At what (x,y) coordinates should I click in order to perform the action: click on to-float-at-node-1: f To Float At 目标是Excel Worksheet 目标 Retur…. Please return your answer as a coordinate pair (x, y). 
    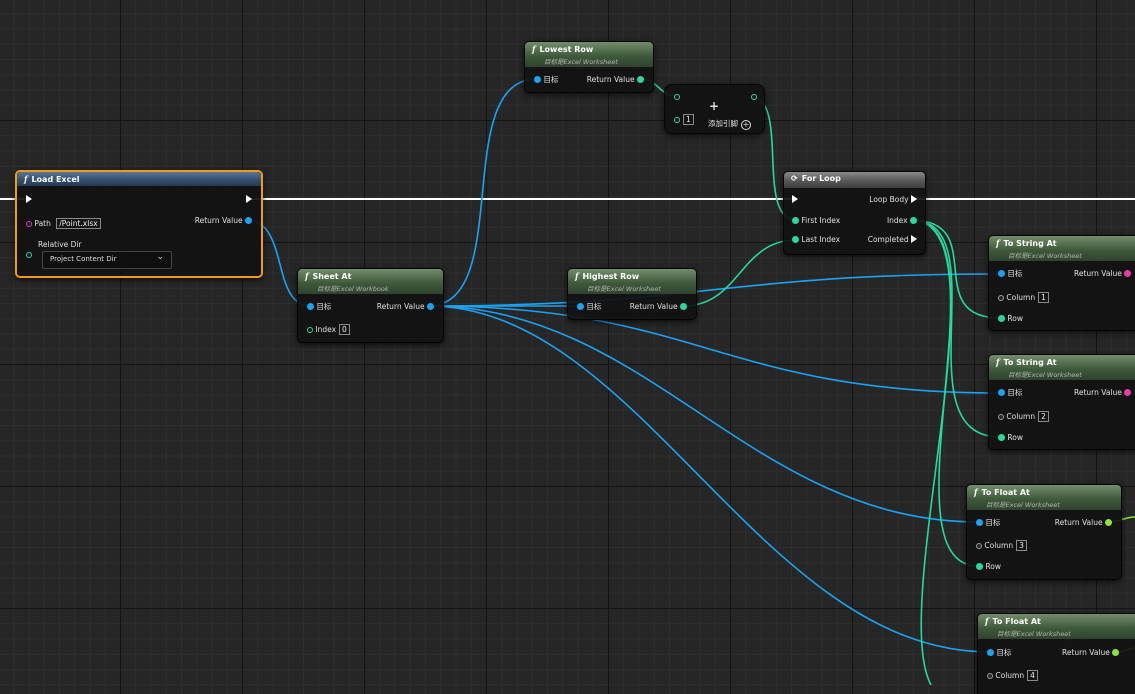
    Looking at the image, I should click on (1044, 532).